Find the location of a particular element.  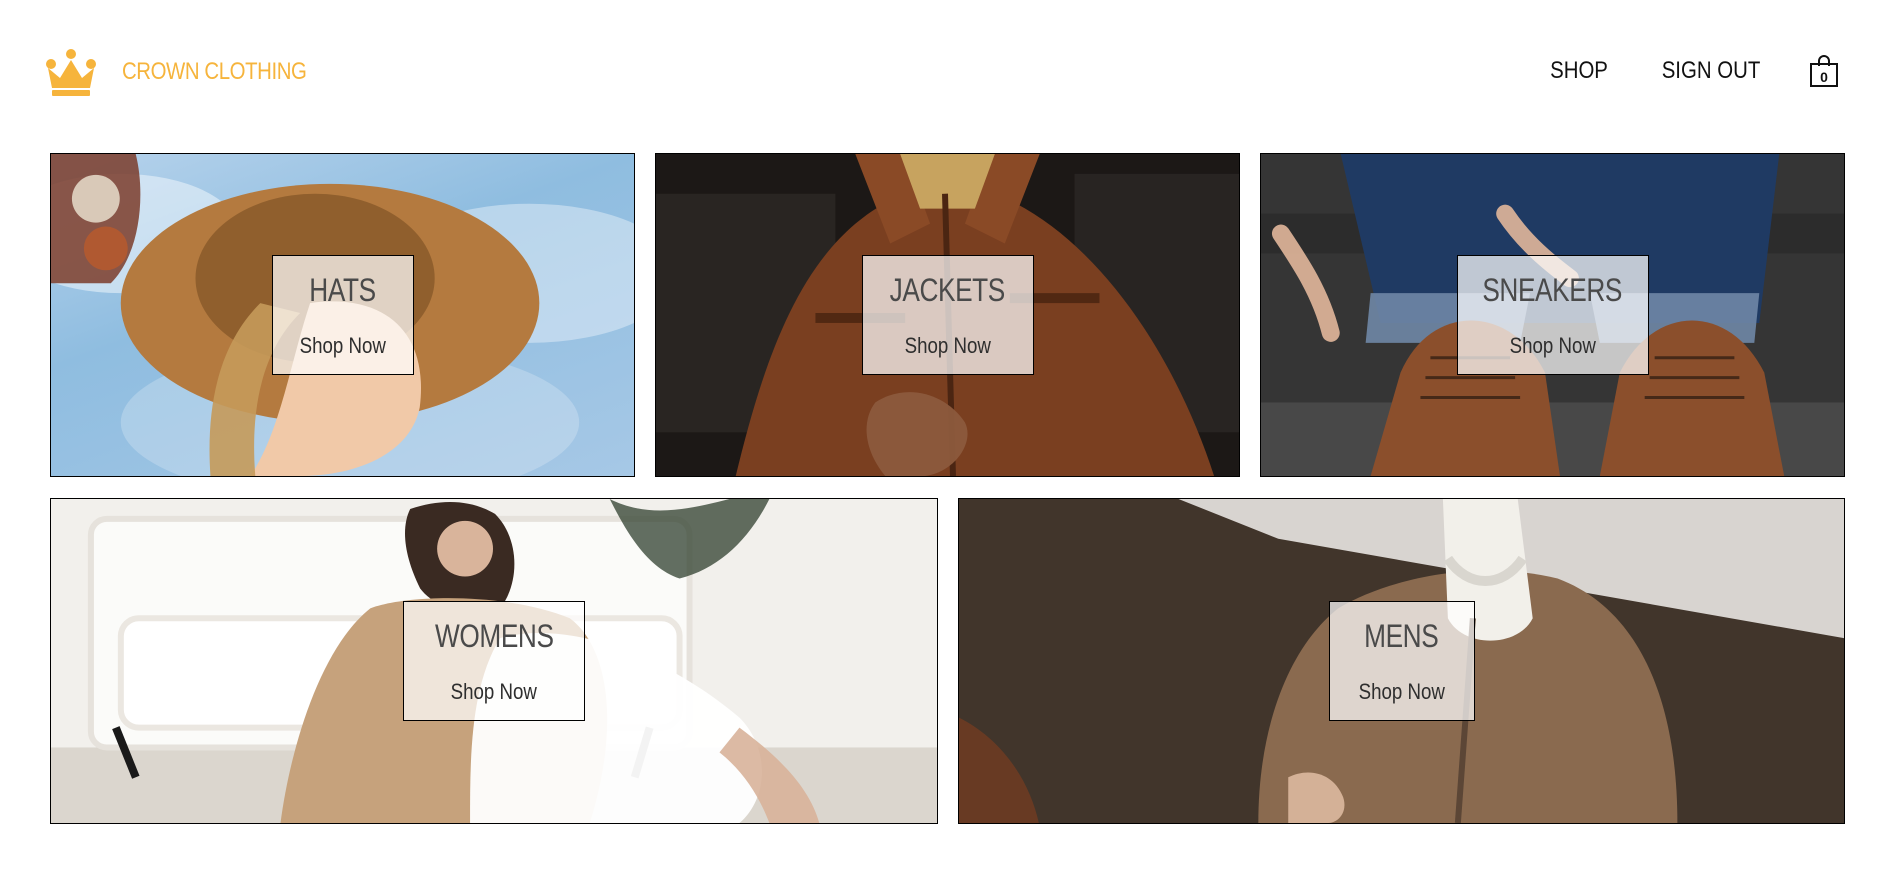

nav-links: SHOP SIGN OUT 0 is located at coordinates (1692, 71).